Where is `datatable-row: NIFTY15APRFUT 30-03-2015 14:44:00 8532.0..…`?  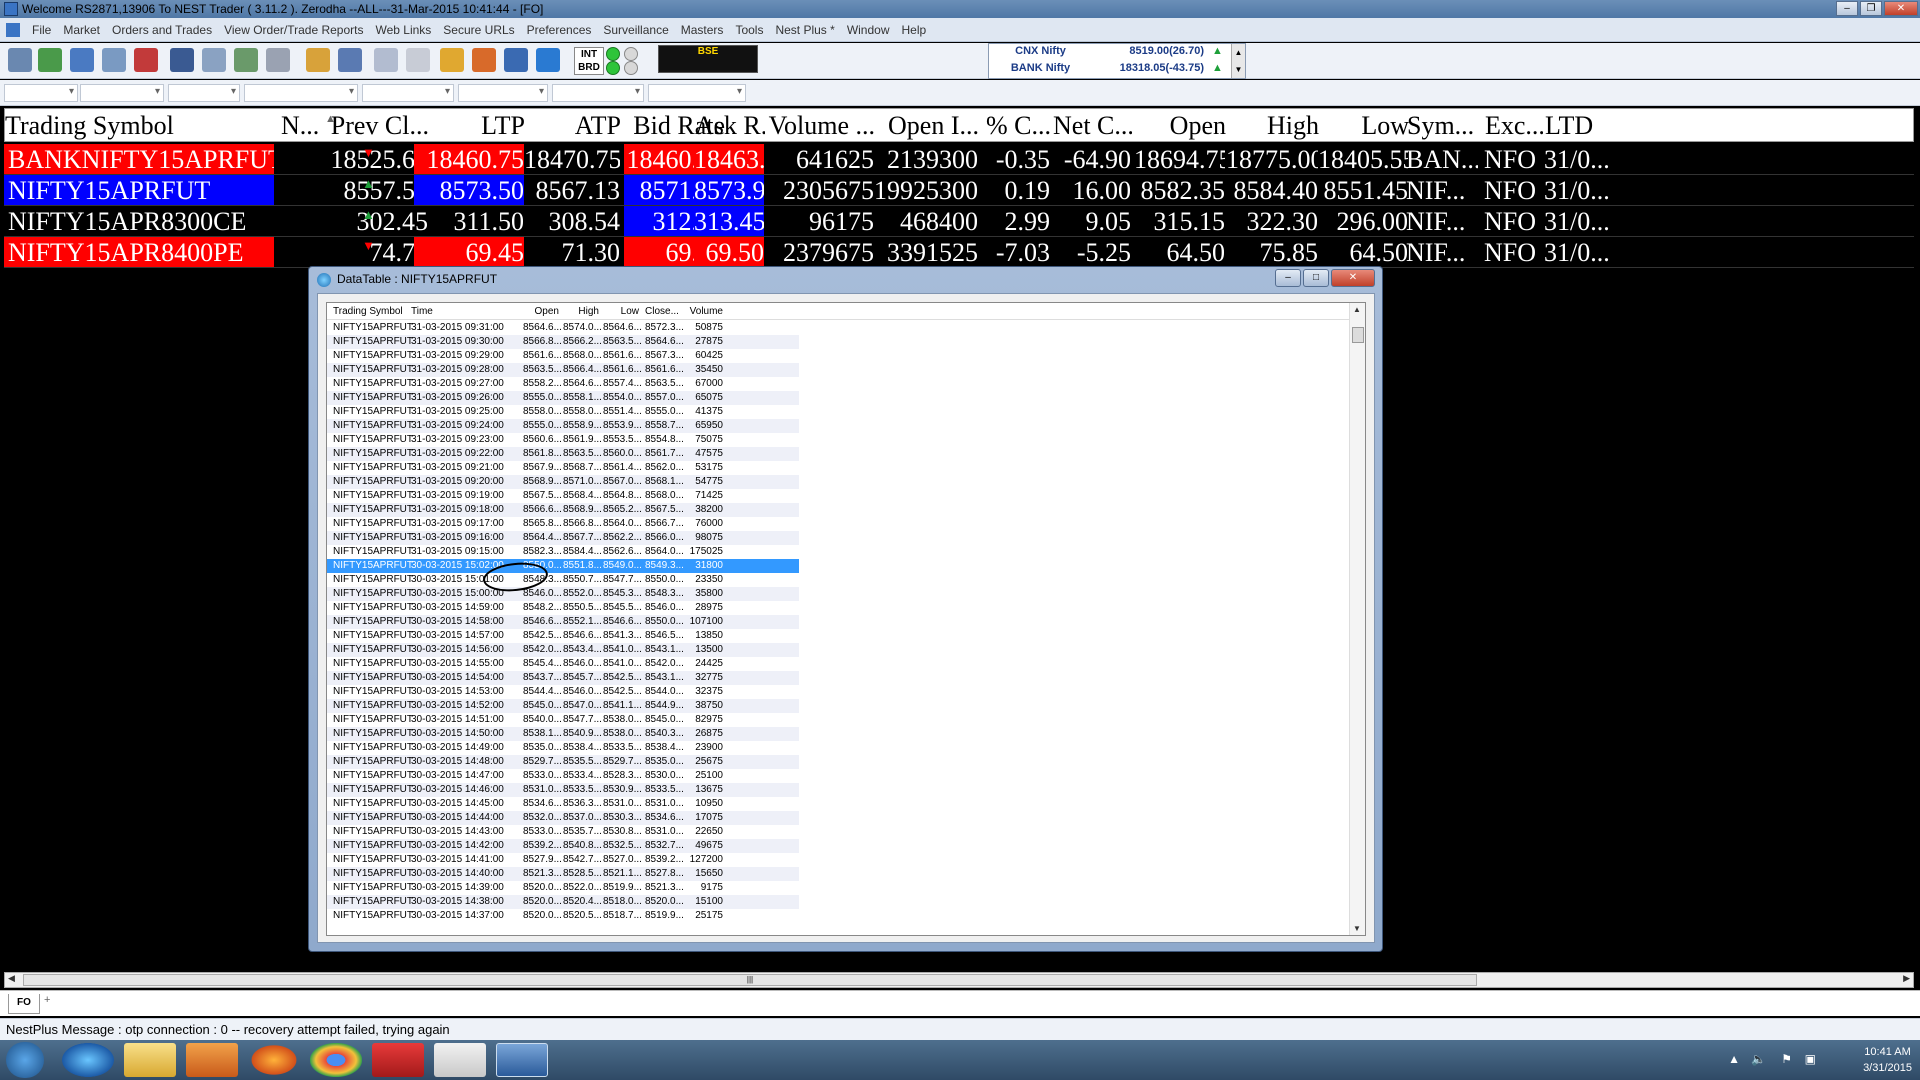
datatable-row: NIFTY15APRFUT 30-03-2015 14:44:00 8532.0..… is located at coordinates (563, 818).